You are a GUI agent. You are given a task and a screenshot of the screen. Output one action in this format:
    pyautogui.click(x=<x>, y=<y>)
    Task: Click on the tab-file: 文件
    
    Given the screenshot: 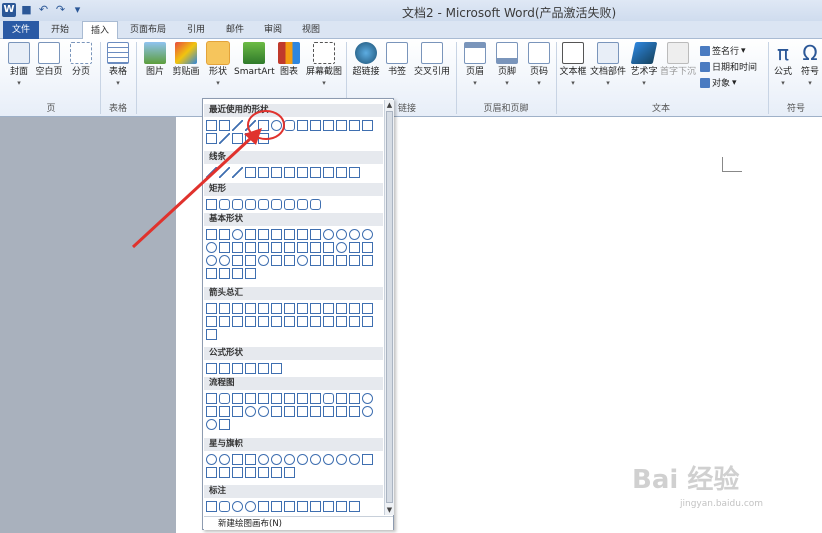 What is the action you would take?
    pyautogui.click(x=21, y=30)
    